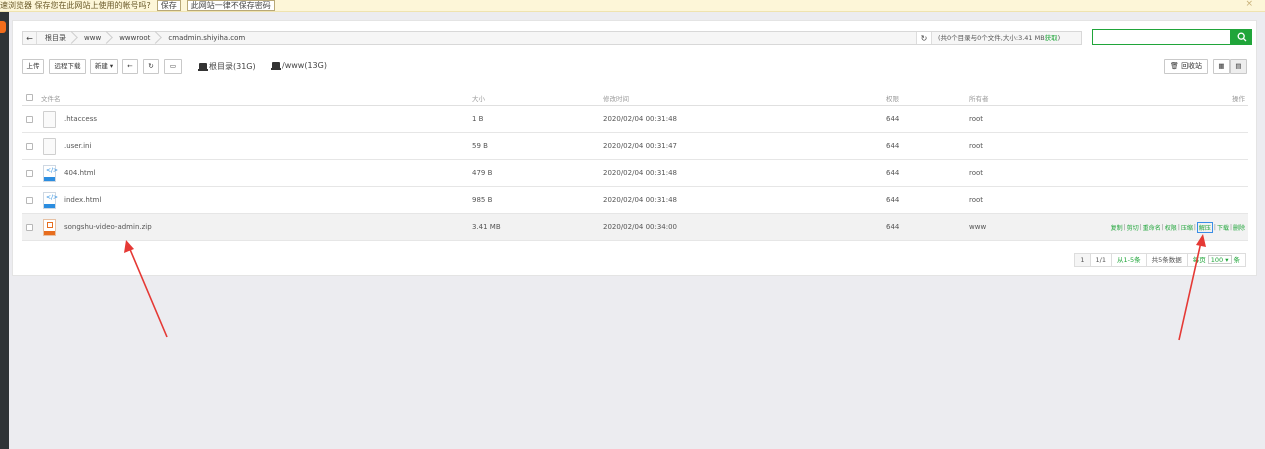  I want to click on file-name: songshu-video-admin.zip, so click(108, 227).